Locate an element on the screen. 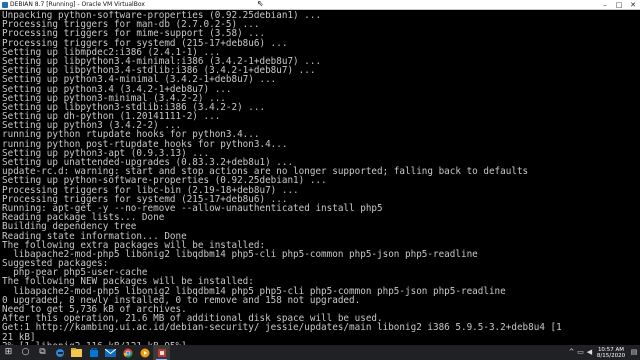 This screenshot has width=640, height=360. edge-icon is located at coordinates (59, 352).